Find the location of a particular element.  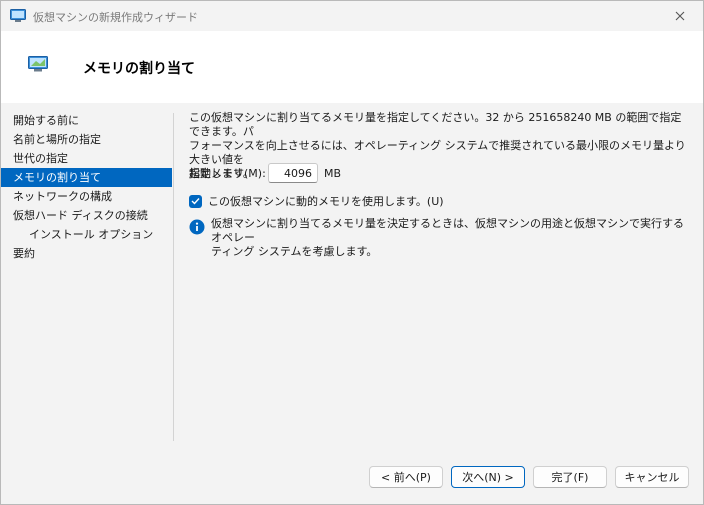

startup-memory-row: 起動メモリ(M): MB is located at coordinates (265, 173).